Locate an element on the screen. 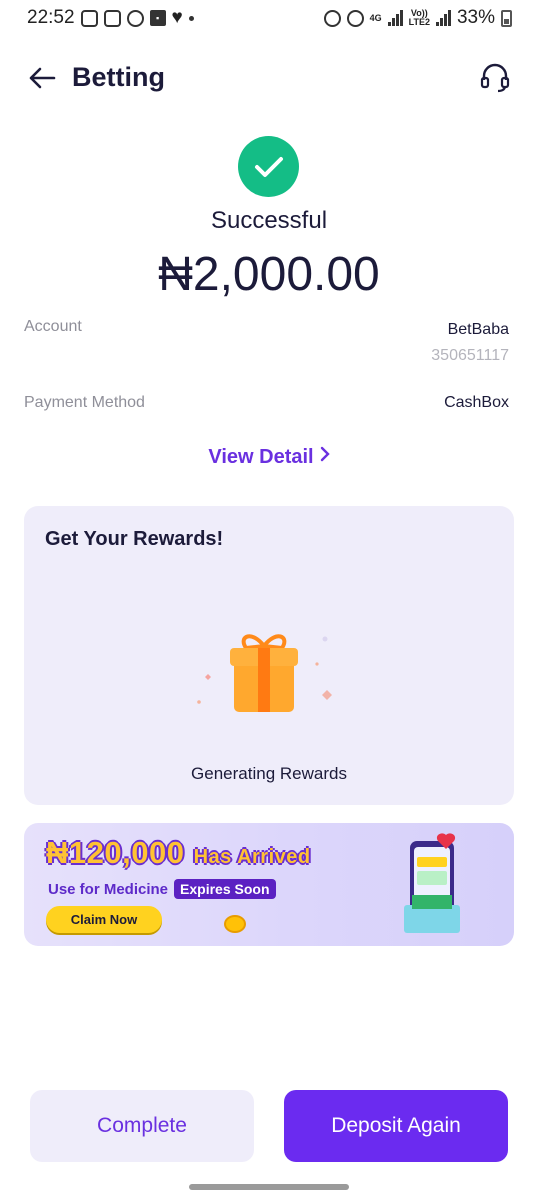 The width and height of the screenshot is (538, 1199). battery-percent: 33% is located at coordinates (475, 17).